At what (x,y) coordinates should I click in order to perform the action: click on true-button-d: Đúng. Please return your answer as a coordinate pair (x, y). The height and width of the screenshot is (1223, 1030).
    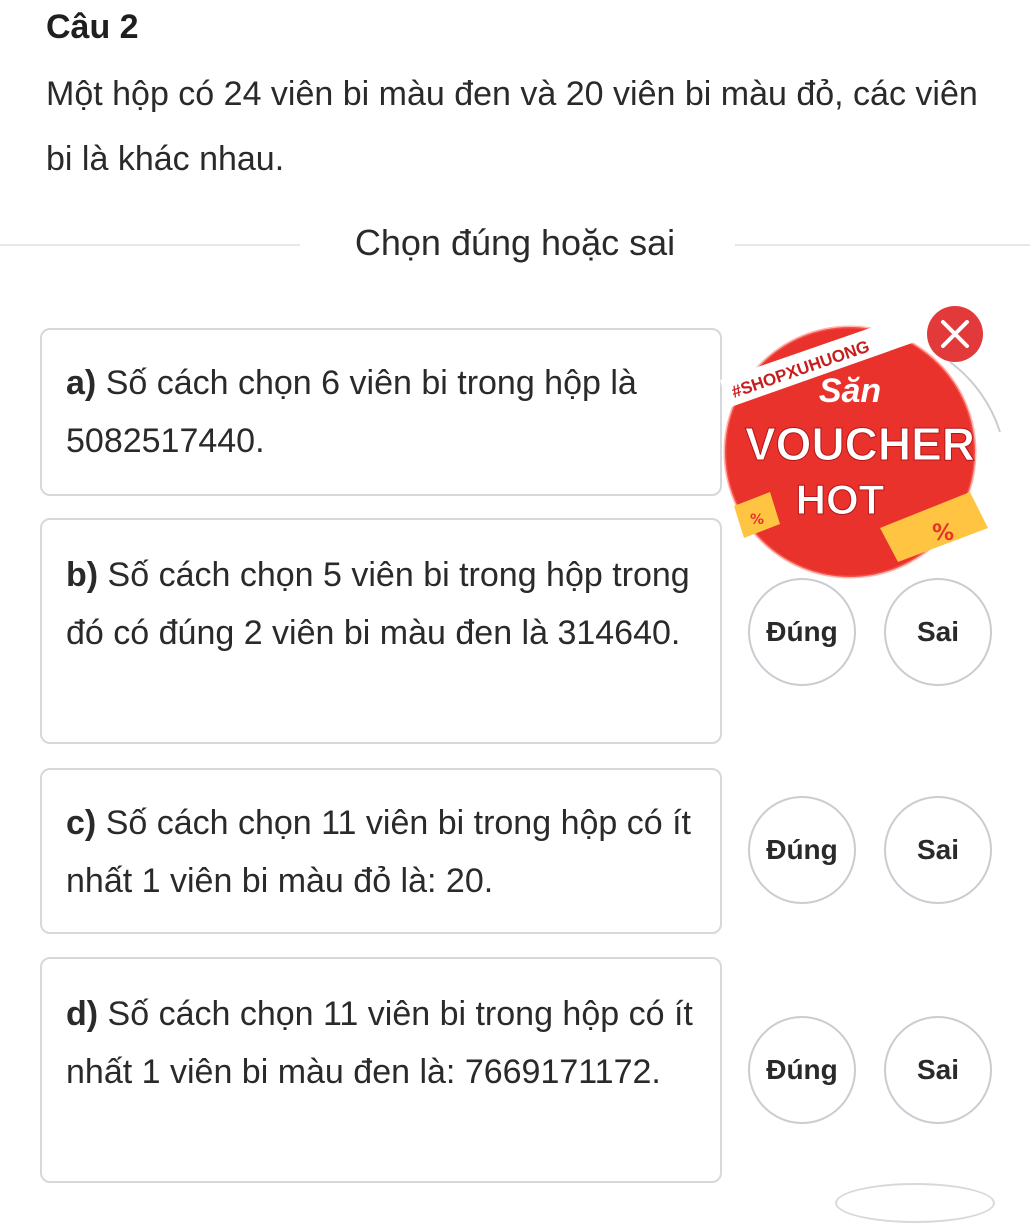
    Looking at the image, I should click on (802, 1070).